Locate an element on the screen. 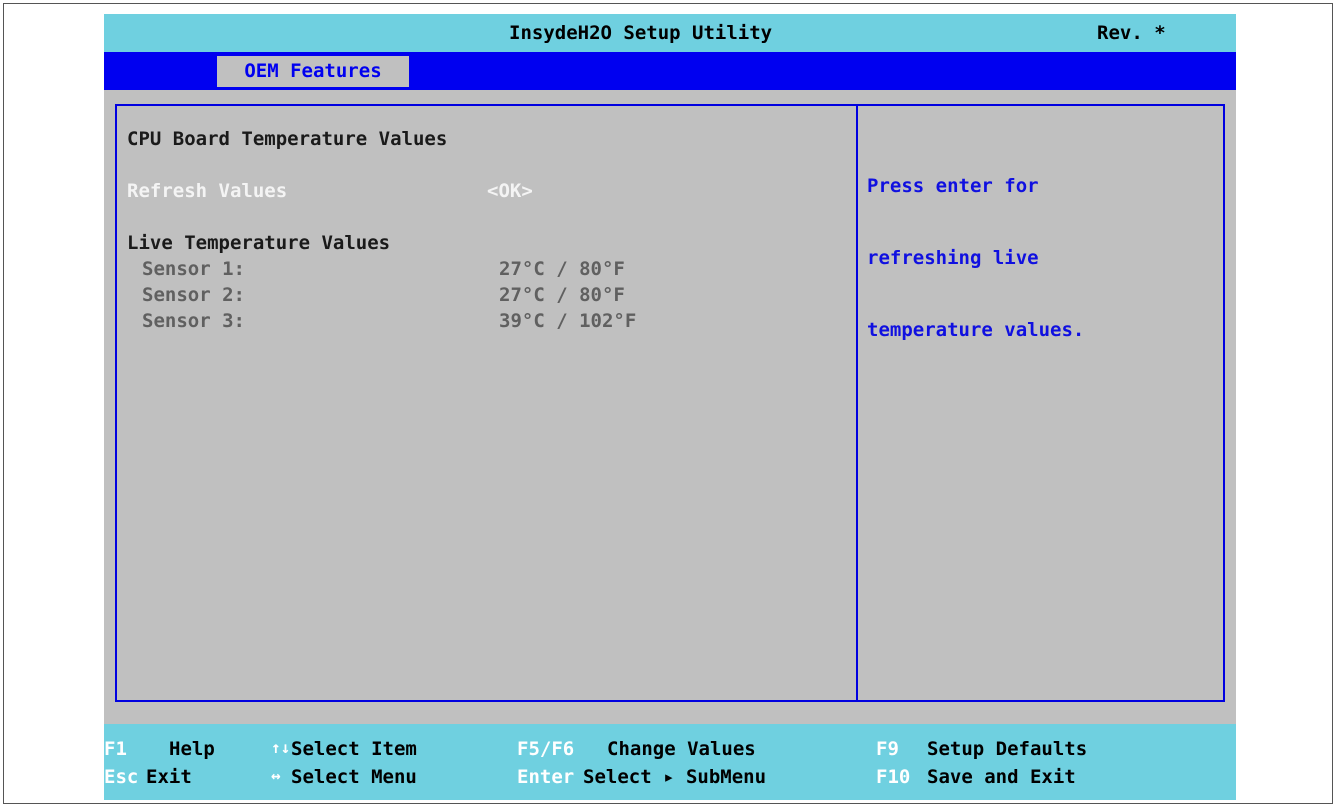 Image resolution: width=1336 pixels, height=807 pixels. cmd-select-item: Select Item is located at coordinates (354, 749).